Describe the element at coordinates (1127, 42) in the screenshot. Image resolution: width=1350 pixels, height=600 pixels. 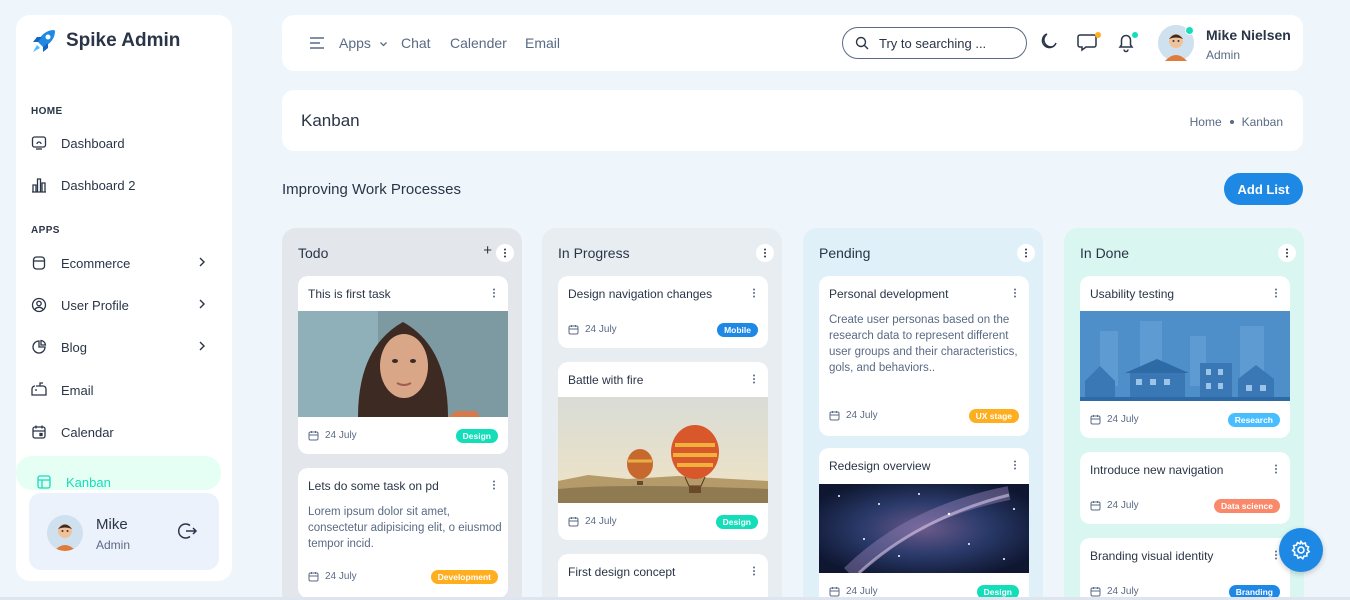
I see `bell-icon` at that location.